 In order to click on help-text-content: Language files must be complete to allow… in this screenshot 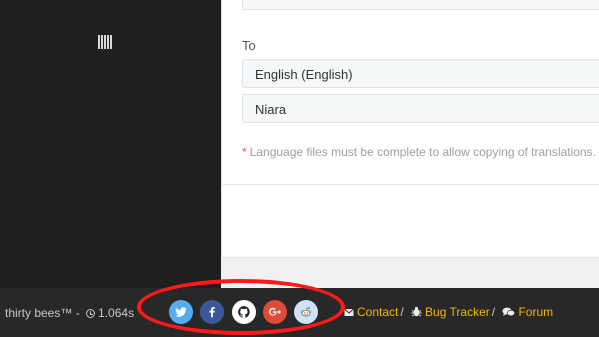, I will do `click(422, 152)`.